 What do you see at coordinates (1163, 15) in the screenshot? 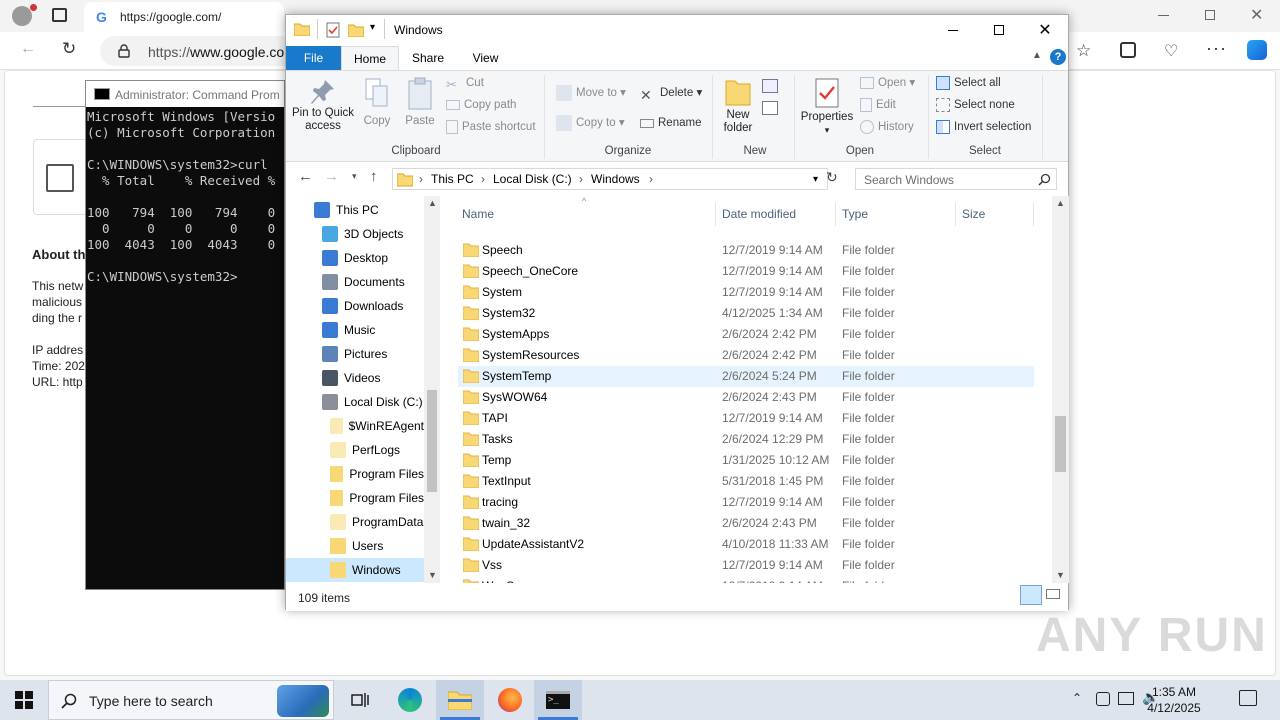
I see `browser-minimize-icon` at bounding box center [1163, 15].